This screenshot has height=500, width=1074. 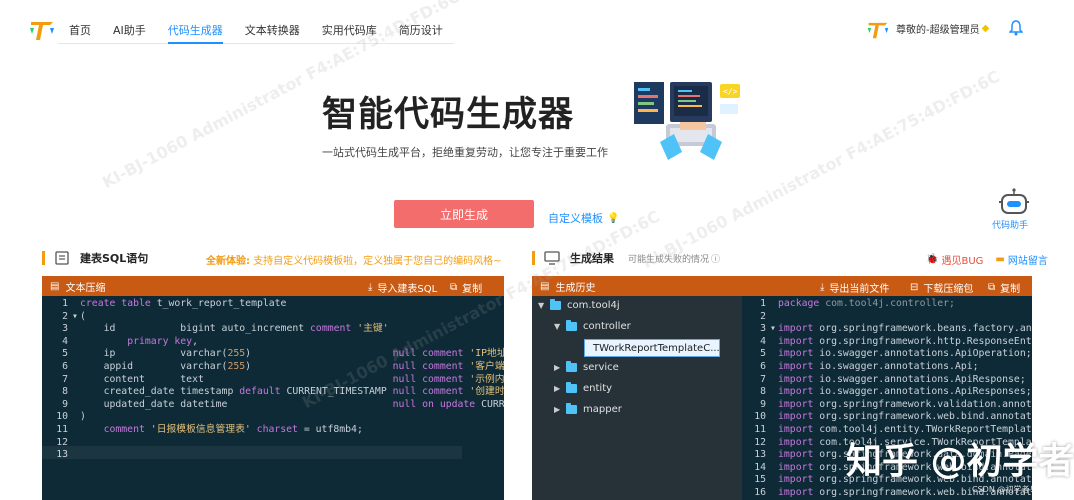 I want to click on tree-node-controller: ▼ controller, so click(x=592, y=326).